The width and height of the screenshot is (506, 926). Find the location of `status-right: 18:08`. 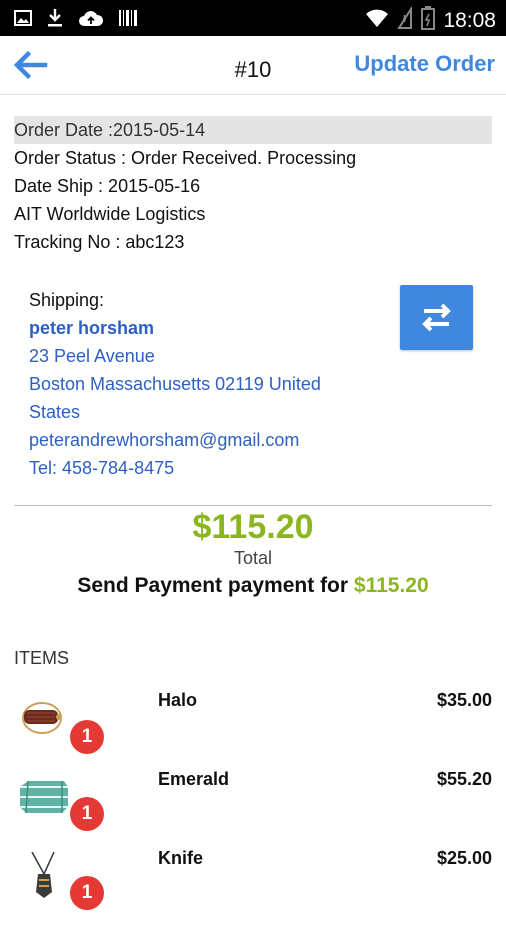

status-right: 18:08 is located at coordinates (430, 20).